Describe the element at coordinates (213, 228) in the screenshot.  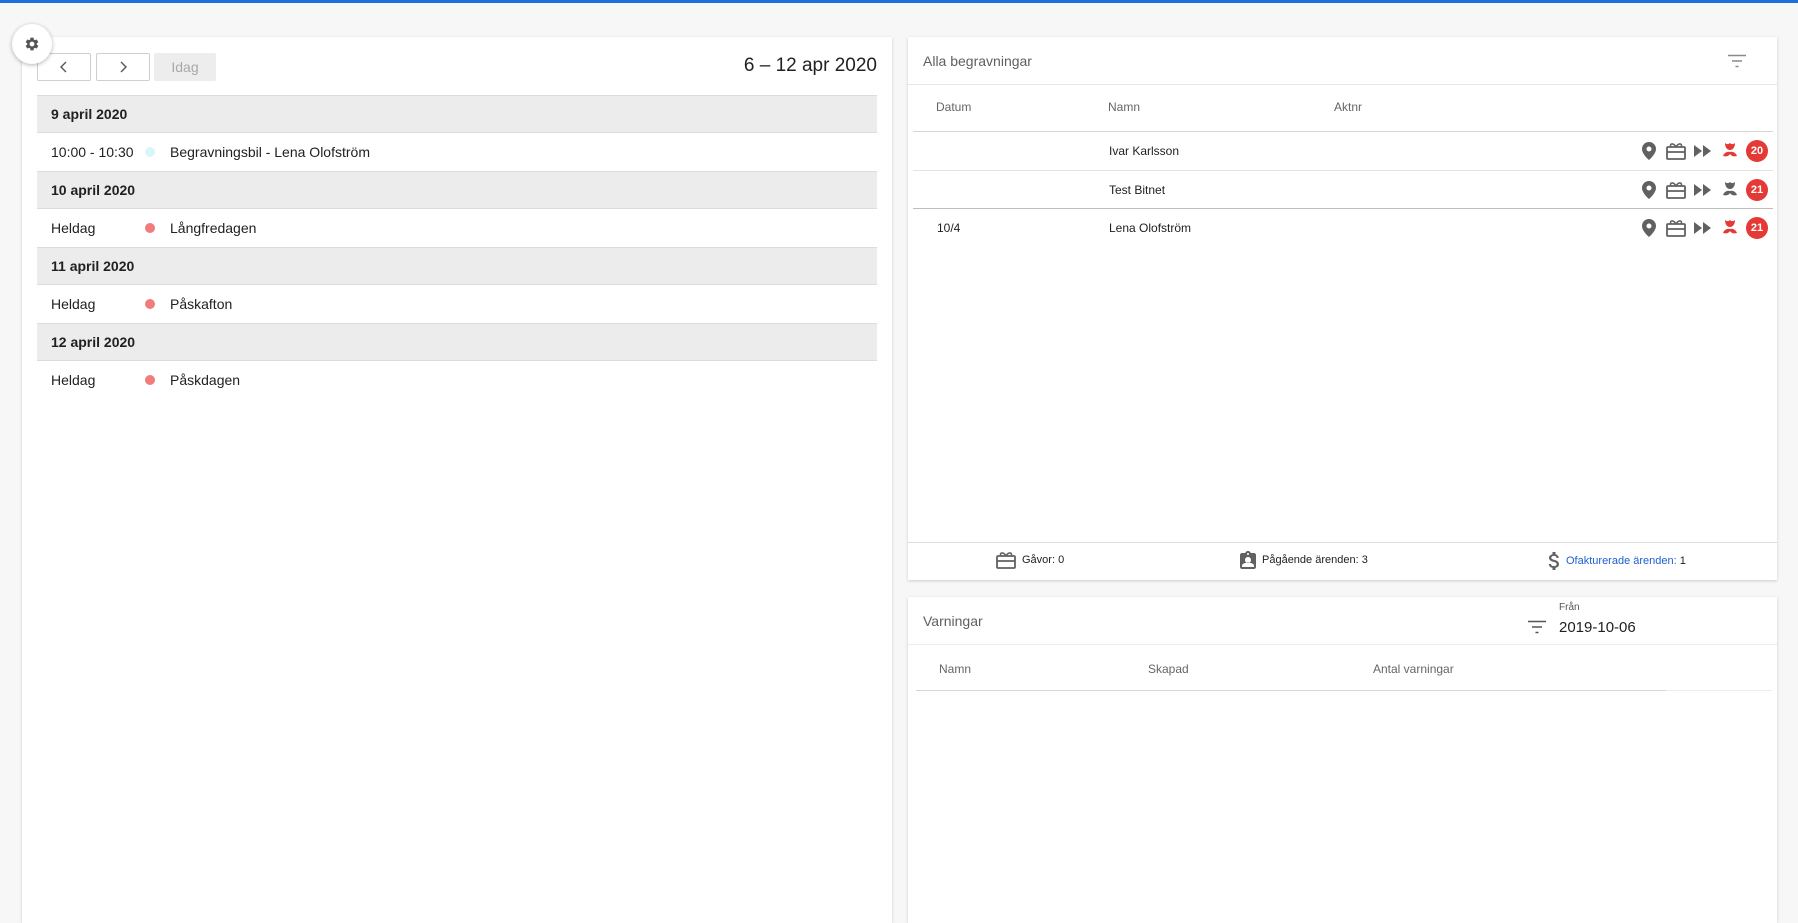
I see `event-title: Långfredagen` at that location.